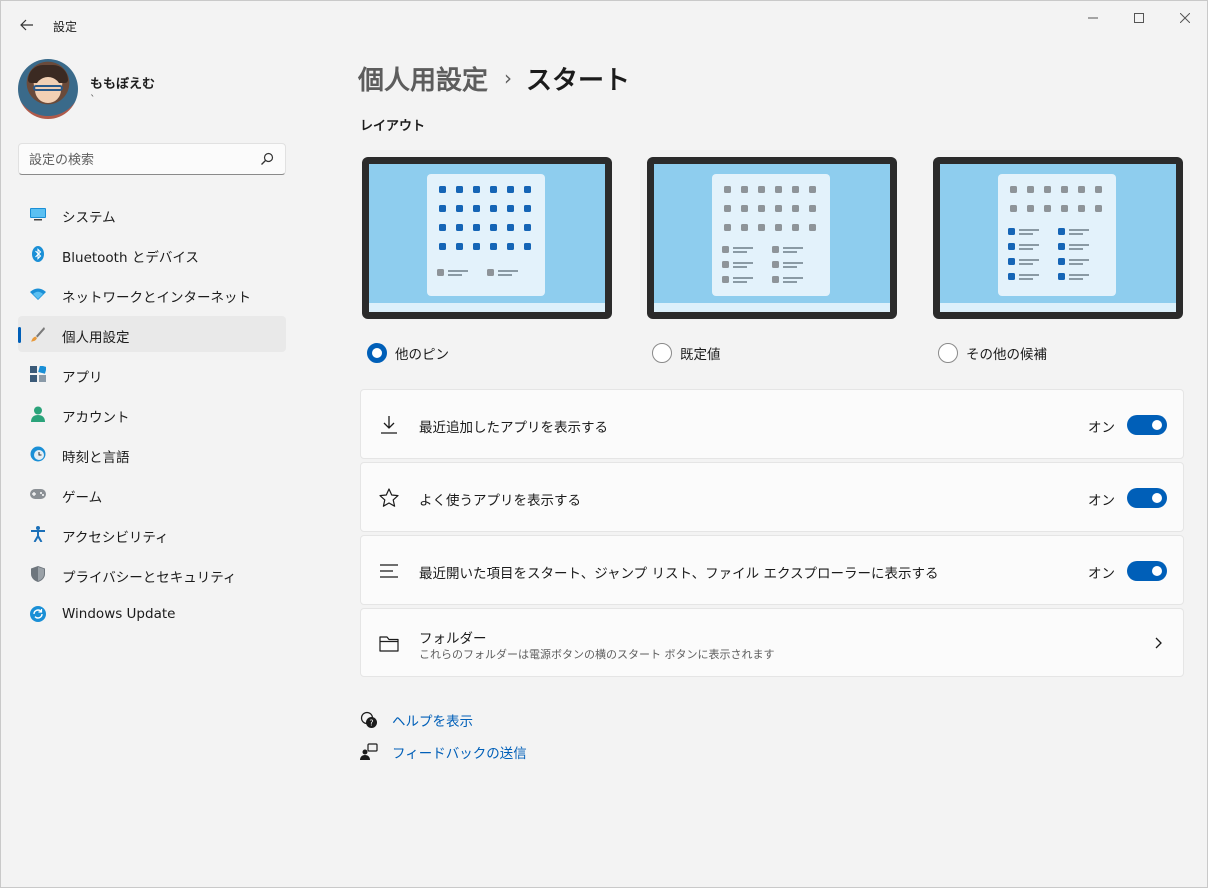  Describe the element at coordinates (772, 642) in the screenshot. I see `setting-folders: フォルダー これらのフォルダーは電源ボタンの横のスタート ボタンに表示されます` at that location.